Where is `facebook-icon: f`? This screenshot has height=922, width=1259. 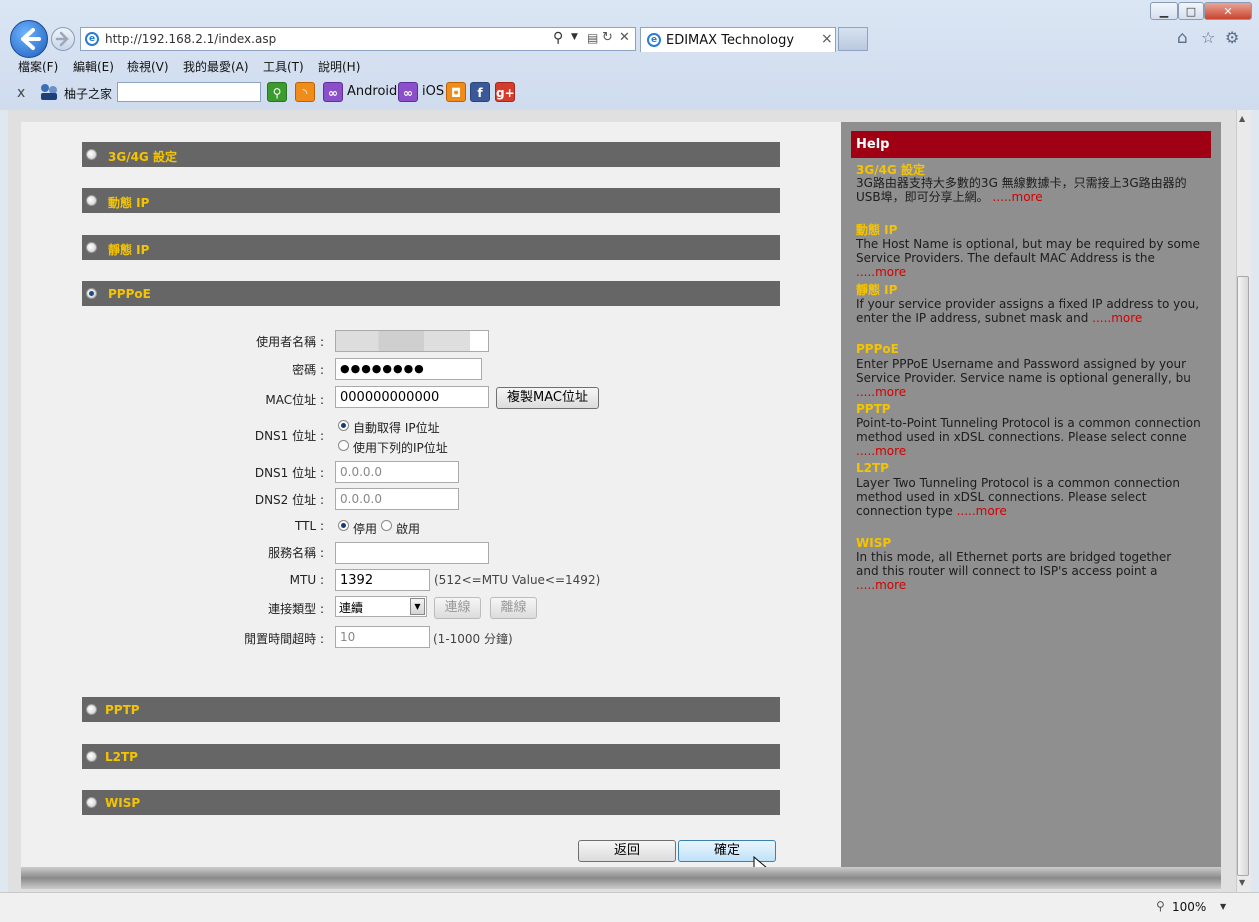
facebook-icon: f is located at coordinates (480, 92).